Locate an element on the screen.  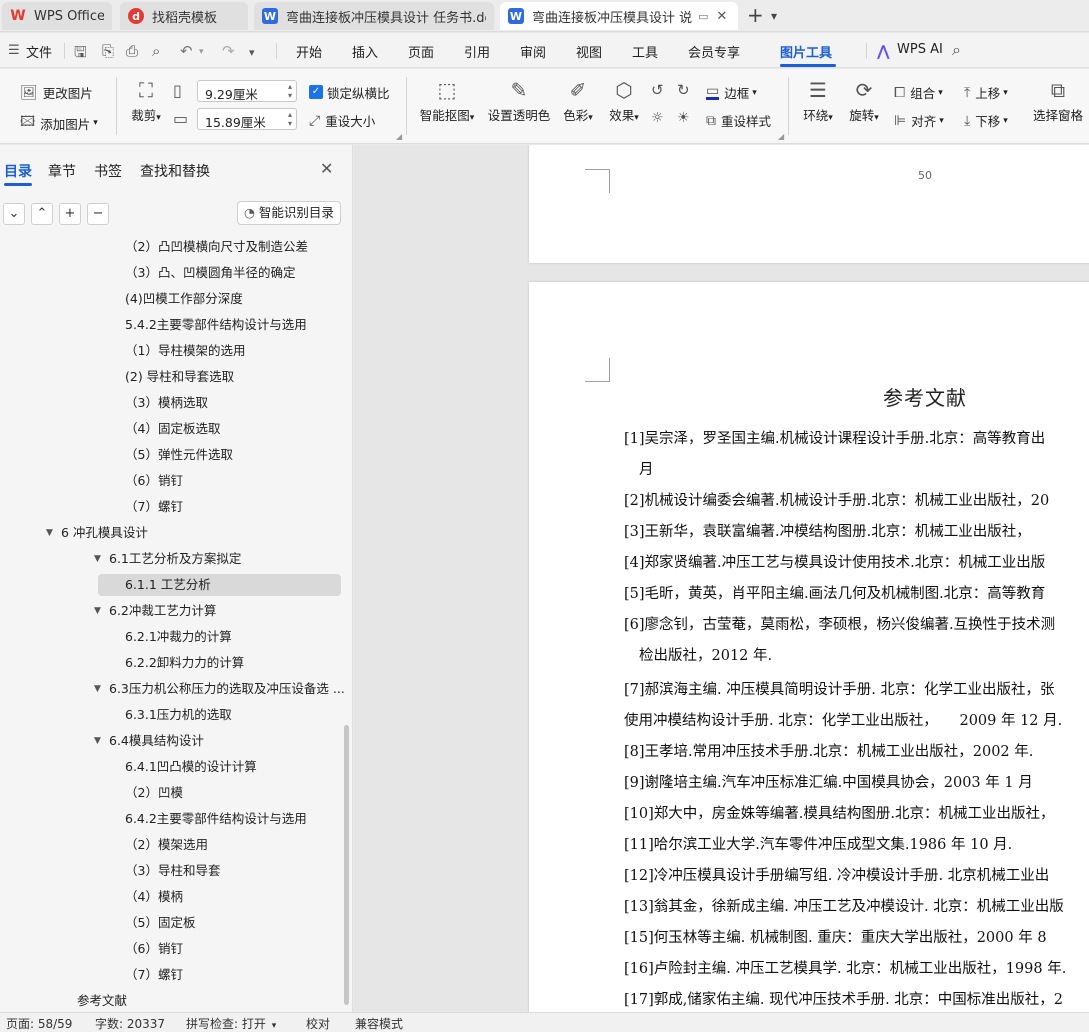
toc-item: （4）固定板选取 is located at coordinates (172, 429).